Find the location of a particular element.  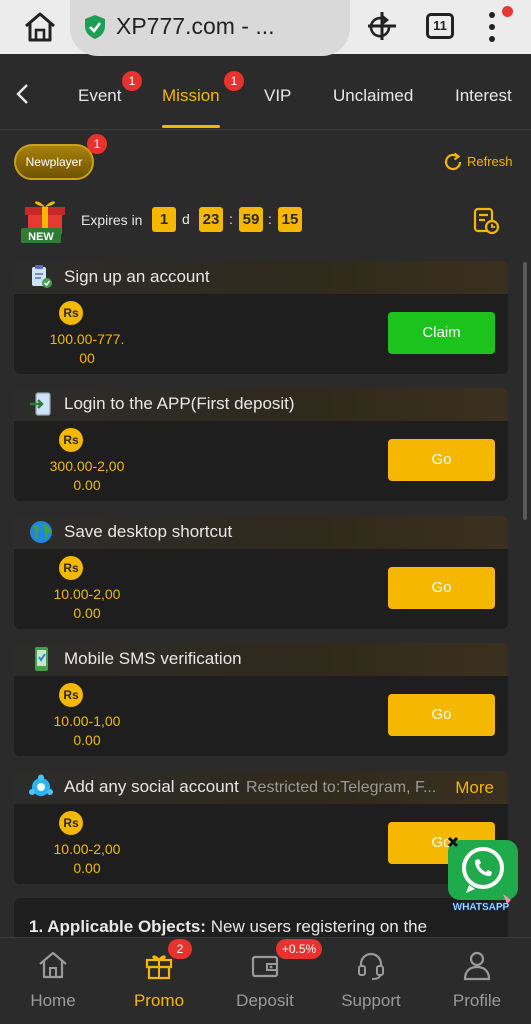

nav-support-label: Support is located at coordinates (371, 1000).